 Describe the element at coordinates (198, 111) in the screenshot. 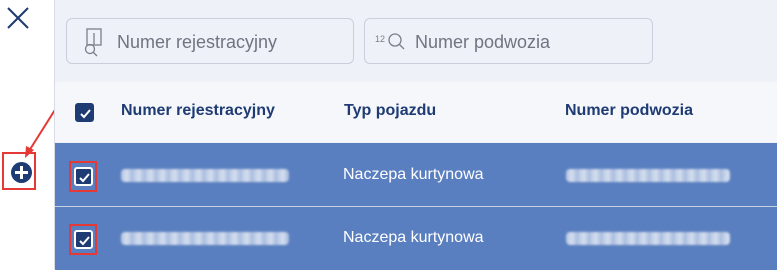

I see `header-registration: Numer rejestracyjny` at that location.